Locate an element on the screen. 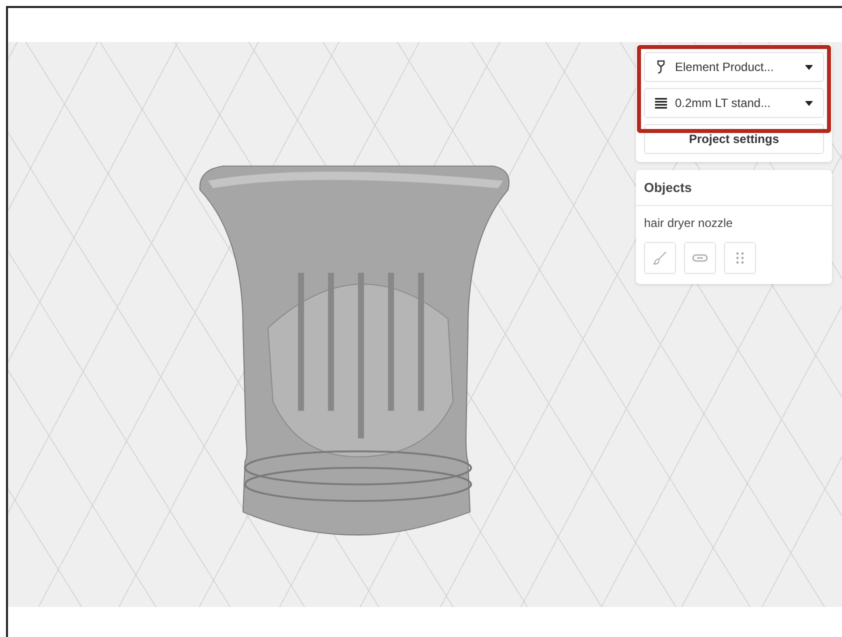 The height and width of the screenshot is (637, 842). link-icon is located at coordinates (700, 258).